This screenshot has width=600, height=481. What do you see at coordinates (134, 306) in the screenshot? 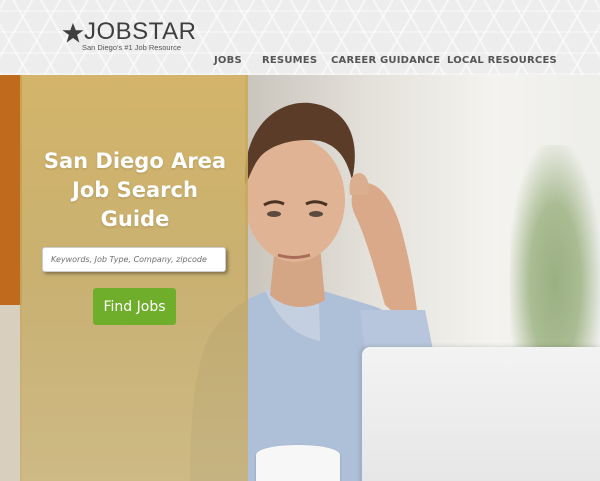
I see `find-jobs-button: Find Jobs` at bounding box center [134, 306].